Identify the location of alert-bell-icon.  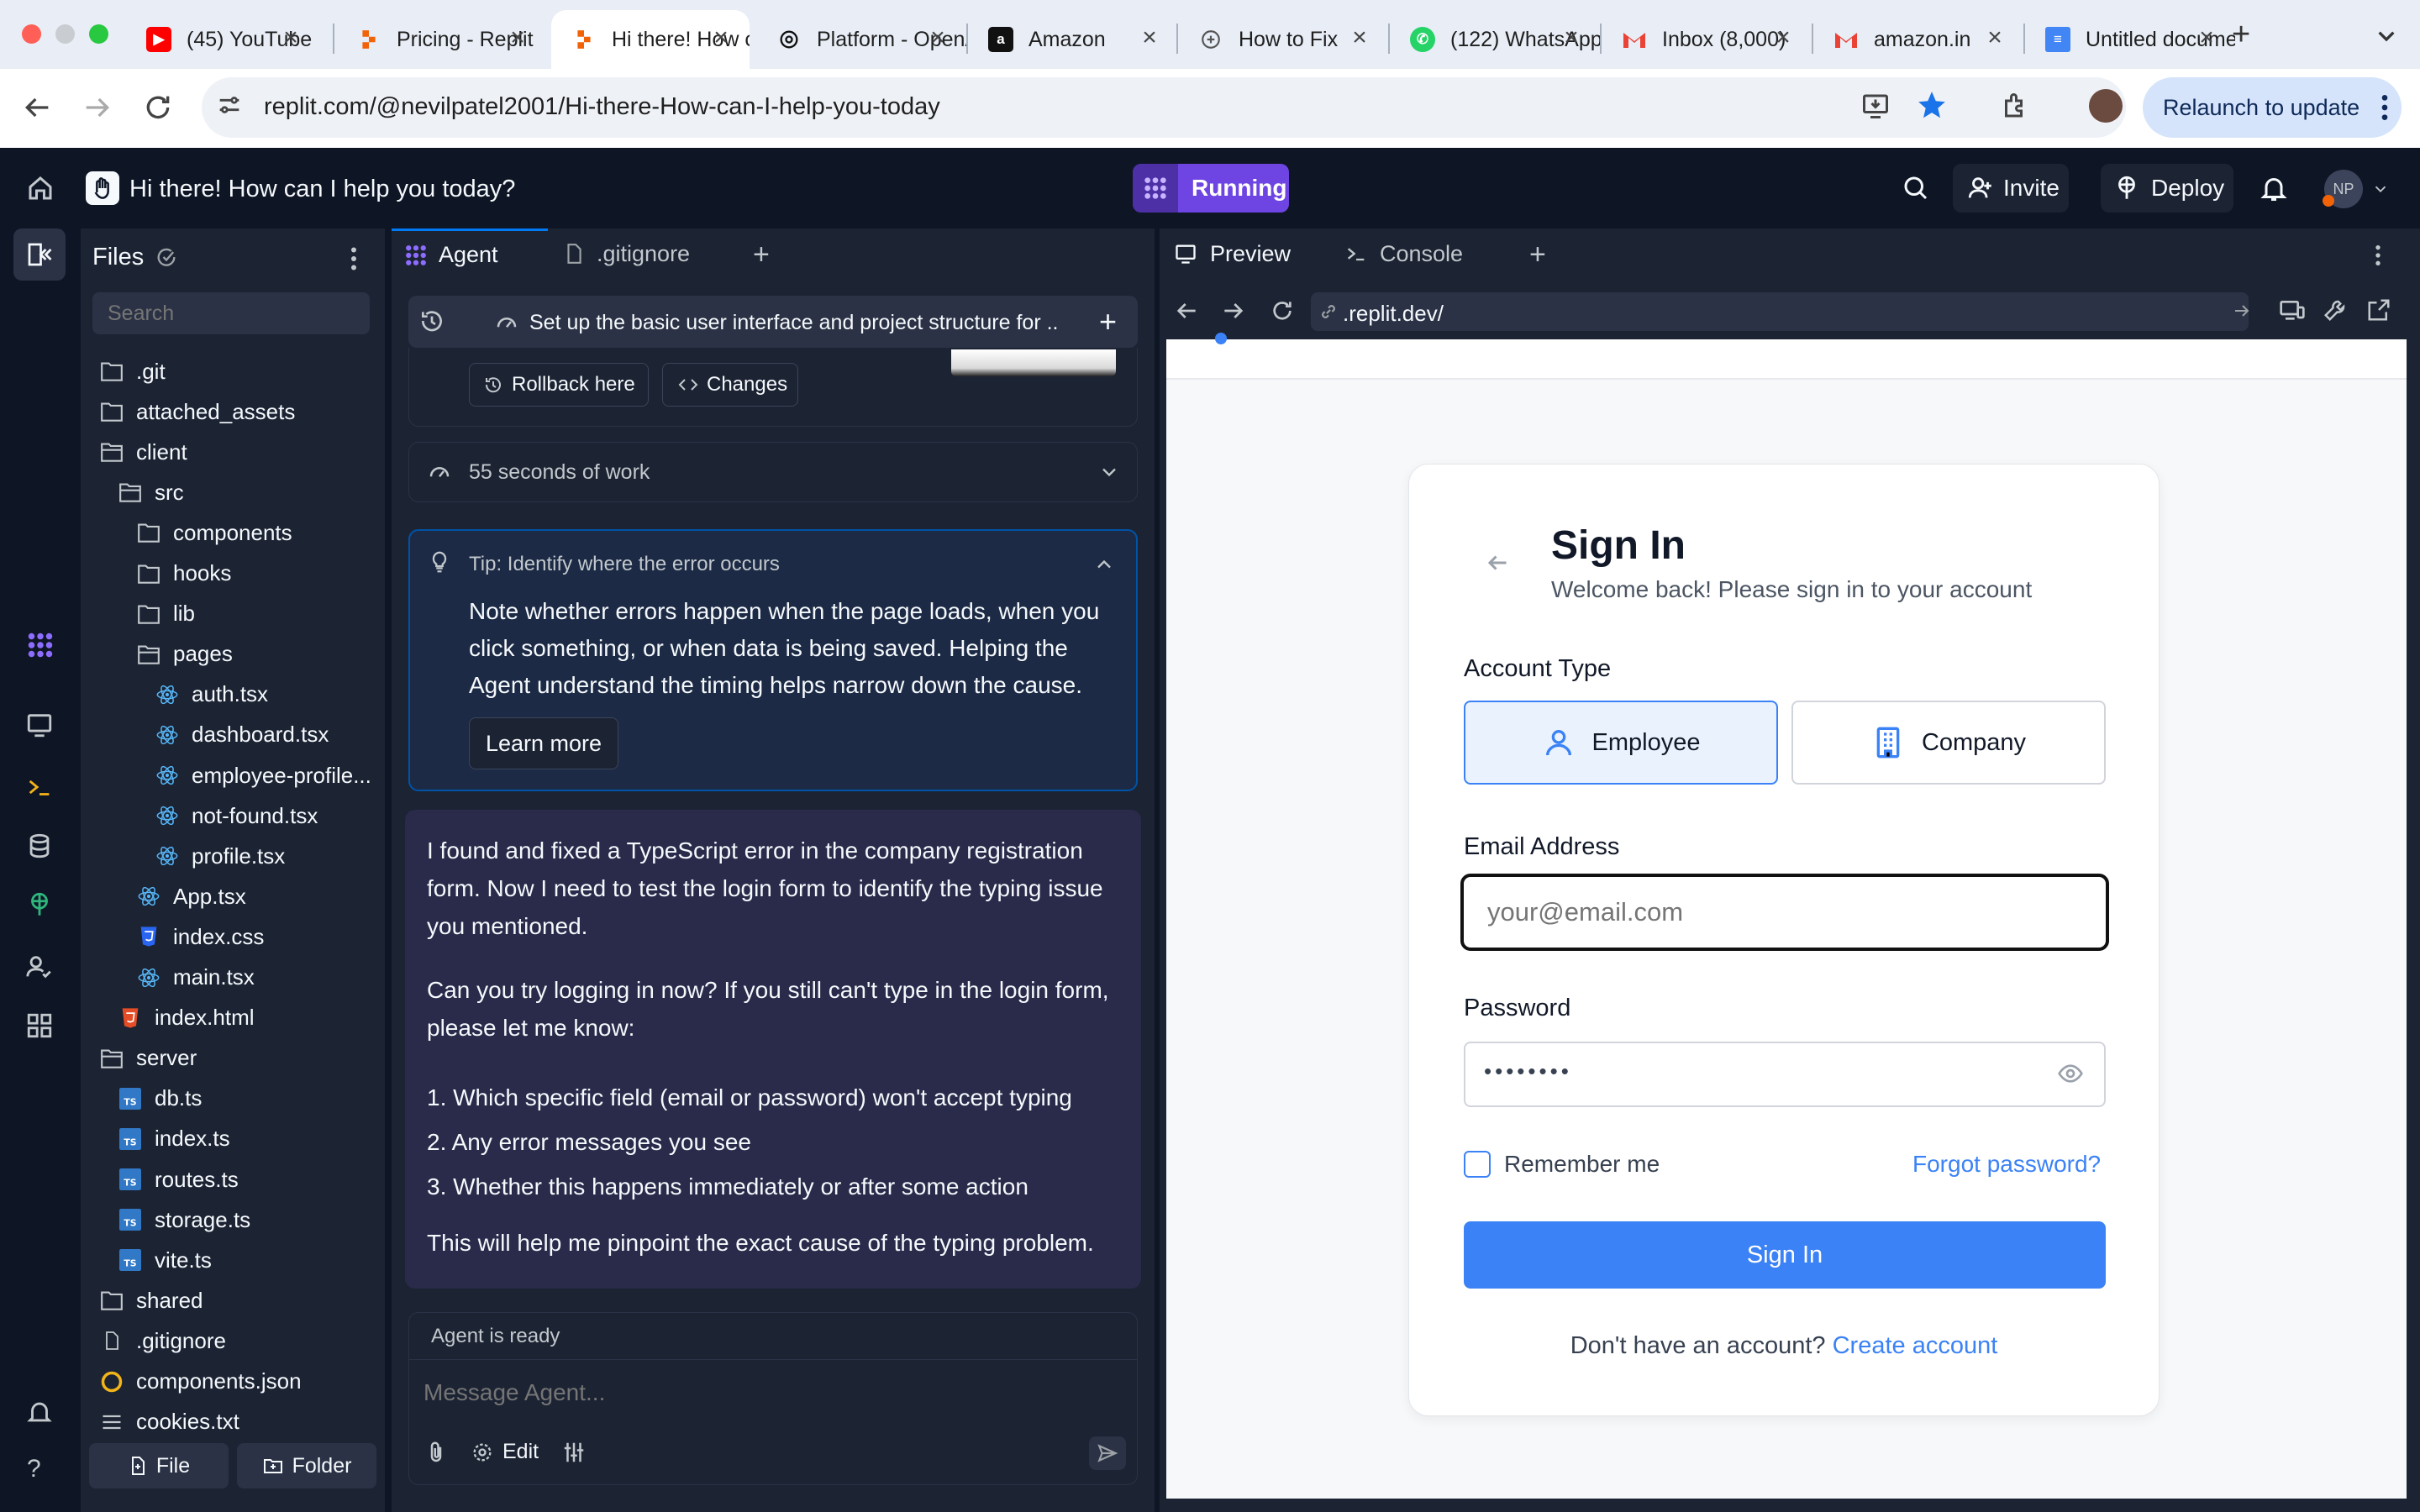
(39, 1412).